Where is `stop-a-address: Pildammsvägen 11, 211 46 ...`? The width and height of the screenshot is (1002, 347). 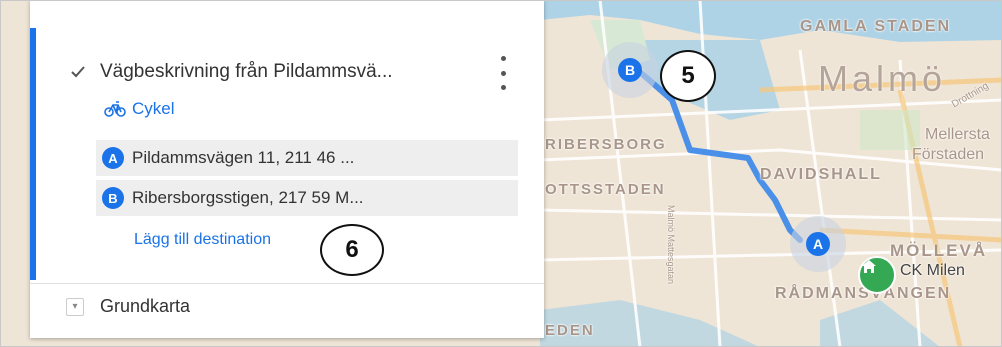 stop-a-address: Pildammsvägen 11, 211 46 ... is located at coordinates (243, 157).